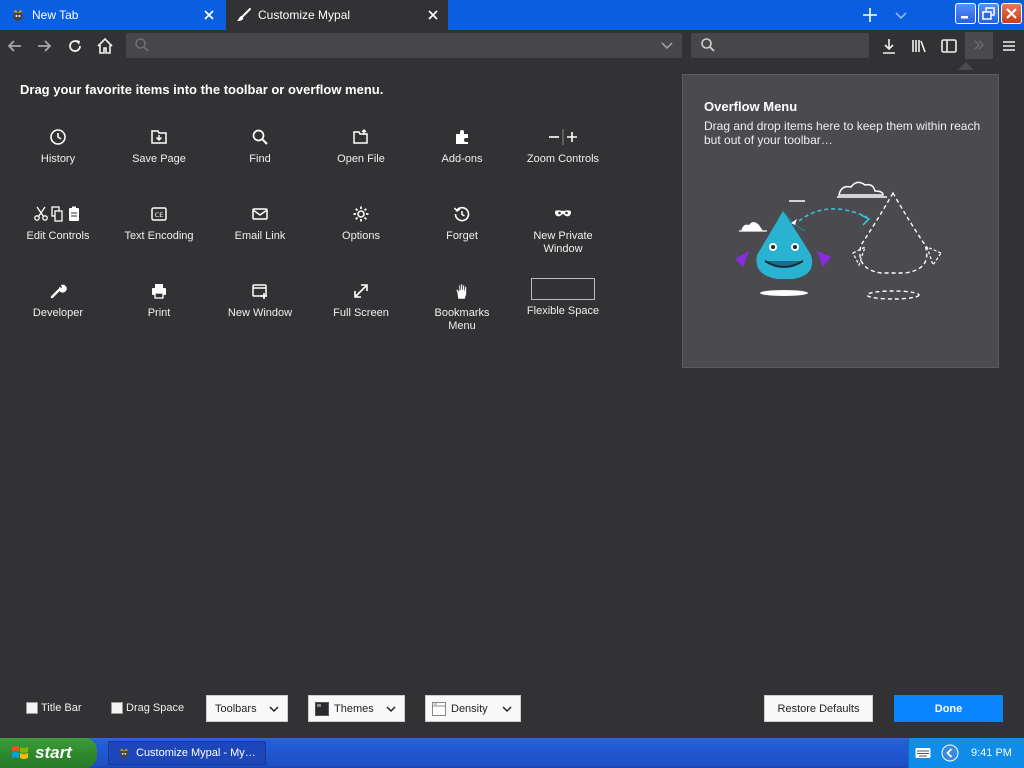 This screenshot has height=768, width=1024. I want to click on density-icon, so click(439, 708).